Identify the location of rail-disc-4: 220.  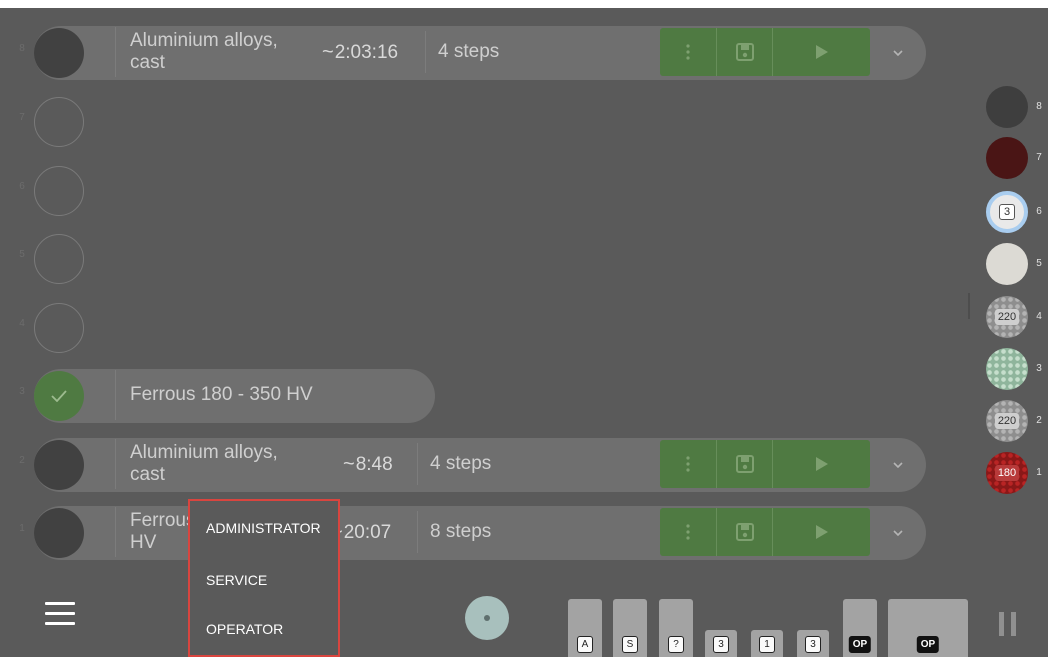
(1007, 317).